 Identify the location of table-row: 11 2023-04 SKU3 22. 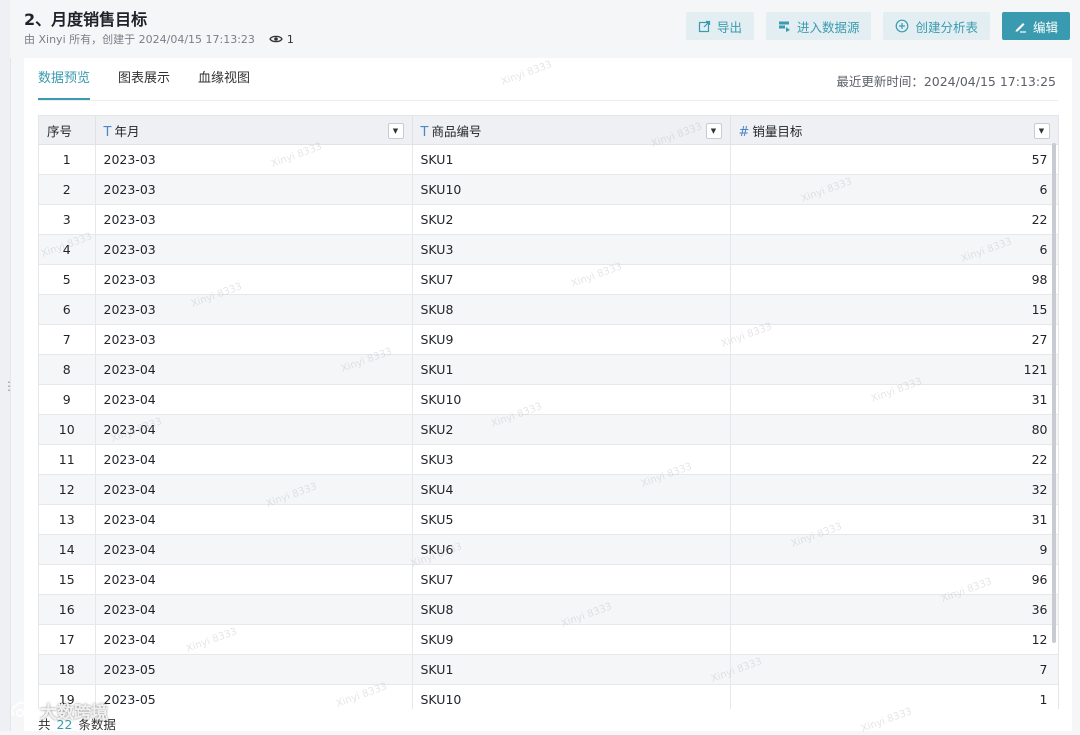
(548, 459).